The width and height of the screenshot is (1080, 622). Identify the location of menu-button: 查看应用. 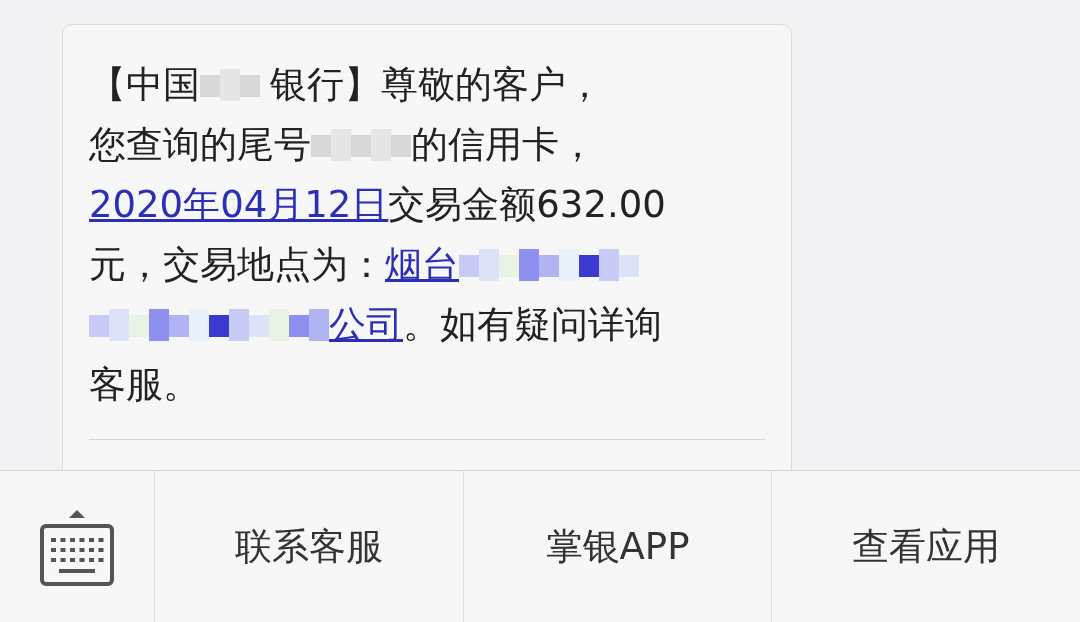
(926, 546).